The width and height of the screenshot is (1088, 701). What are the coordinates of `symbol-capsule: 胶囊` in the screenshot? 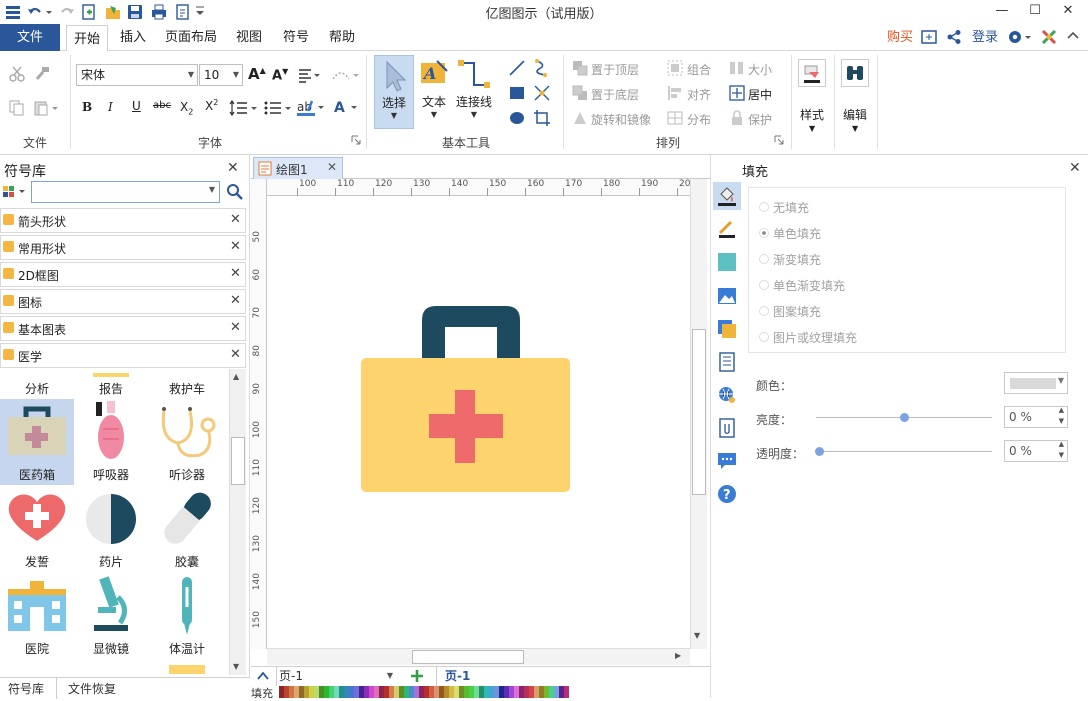 It's located at (187, 529).